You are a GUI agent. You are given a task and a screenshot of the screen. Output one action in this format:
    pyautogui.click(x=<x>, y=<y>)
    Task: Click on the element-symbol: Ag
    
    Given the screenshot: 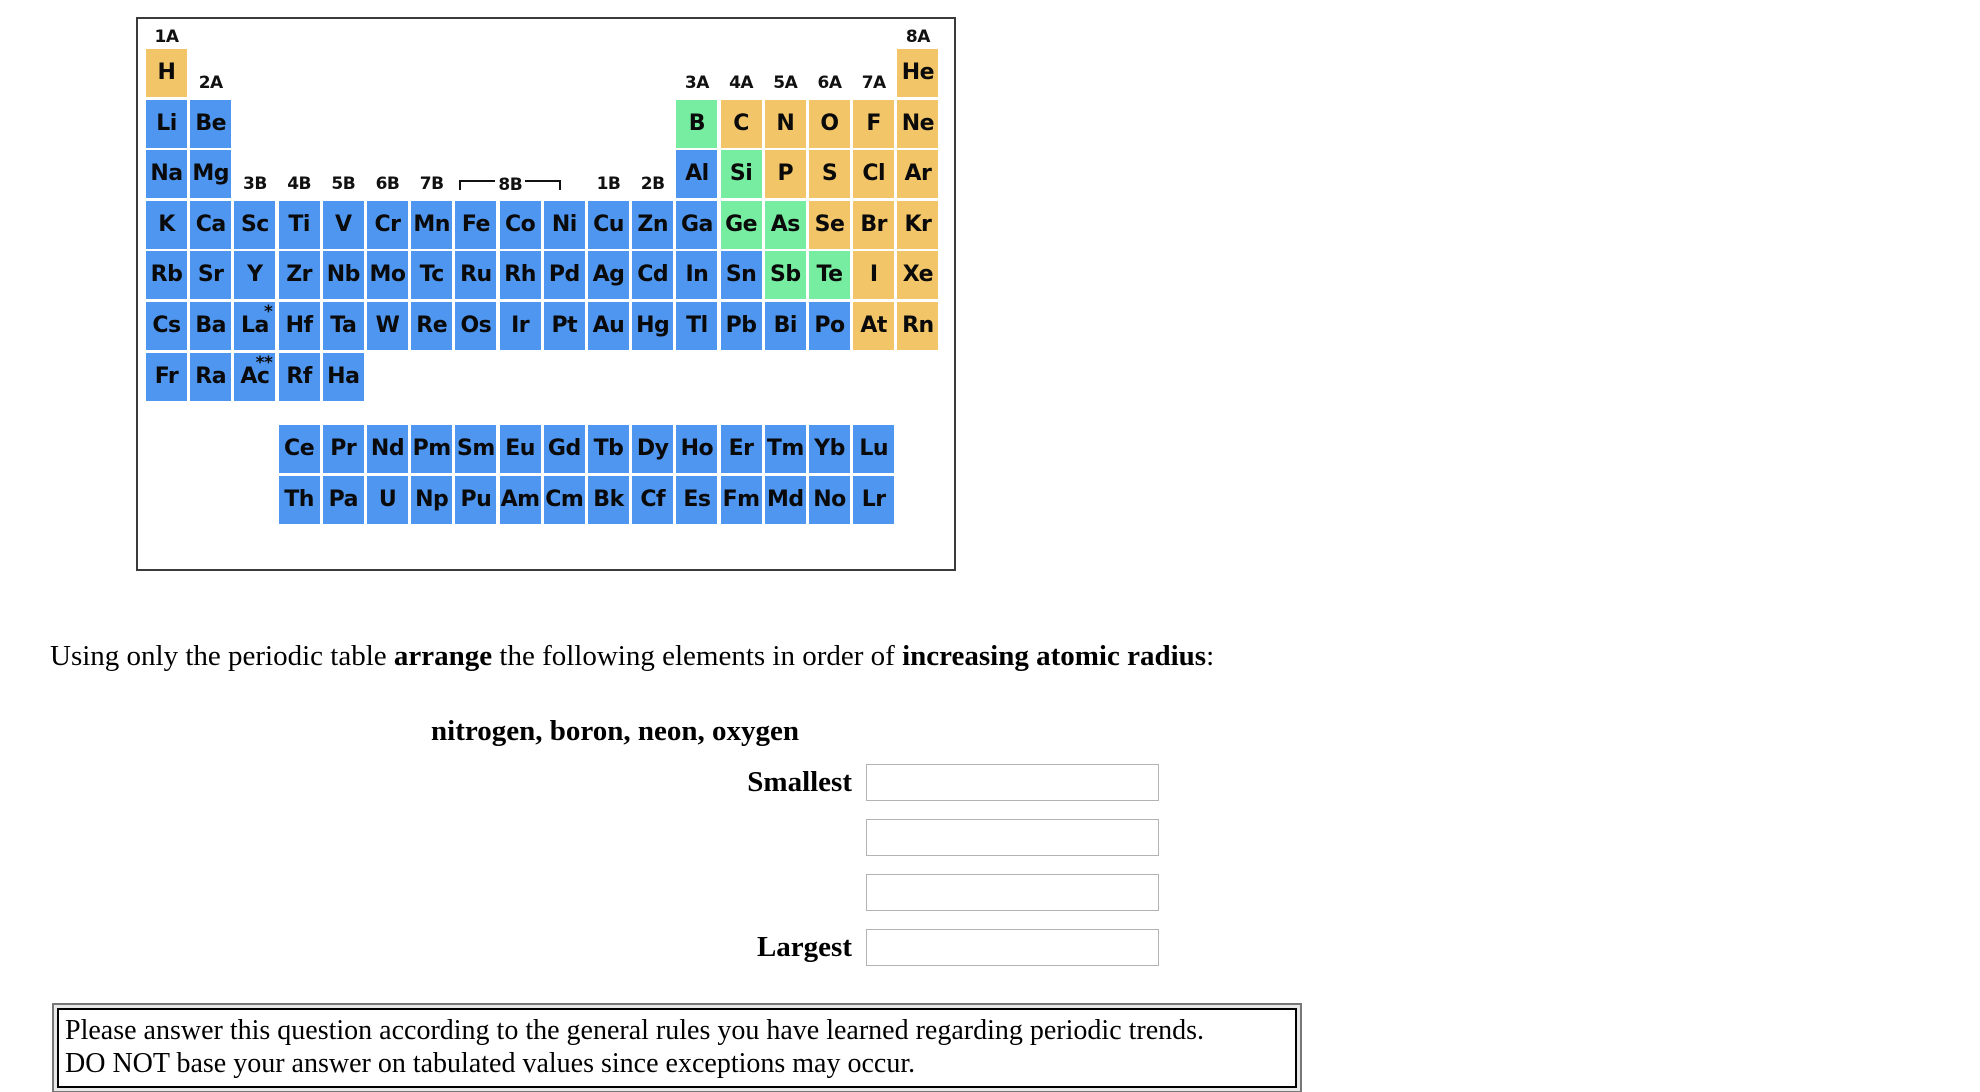 What is the action you would take?
    pyautogui.click(x=608, y=275)
    